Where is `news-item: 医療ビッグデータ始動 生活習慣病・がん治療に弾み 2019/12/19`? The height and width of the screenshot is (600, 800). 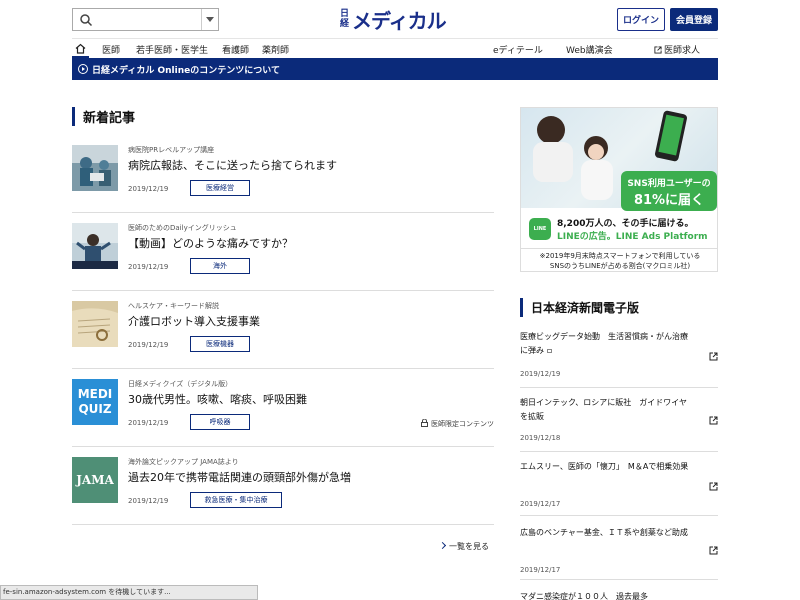 news-item: 医療ビッグデータ始動 生活習慣病・がん治療に弾み 2019/12/19 is located at coordinates (619, 359).